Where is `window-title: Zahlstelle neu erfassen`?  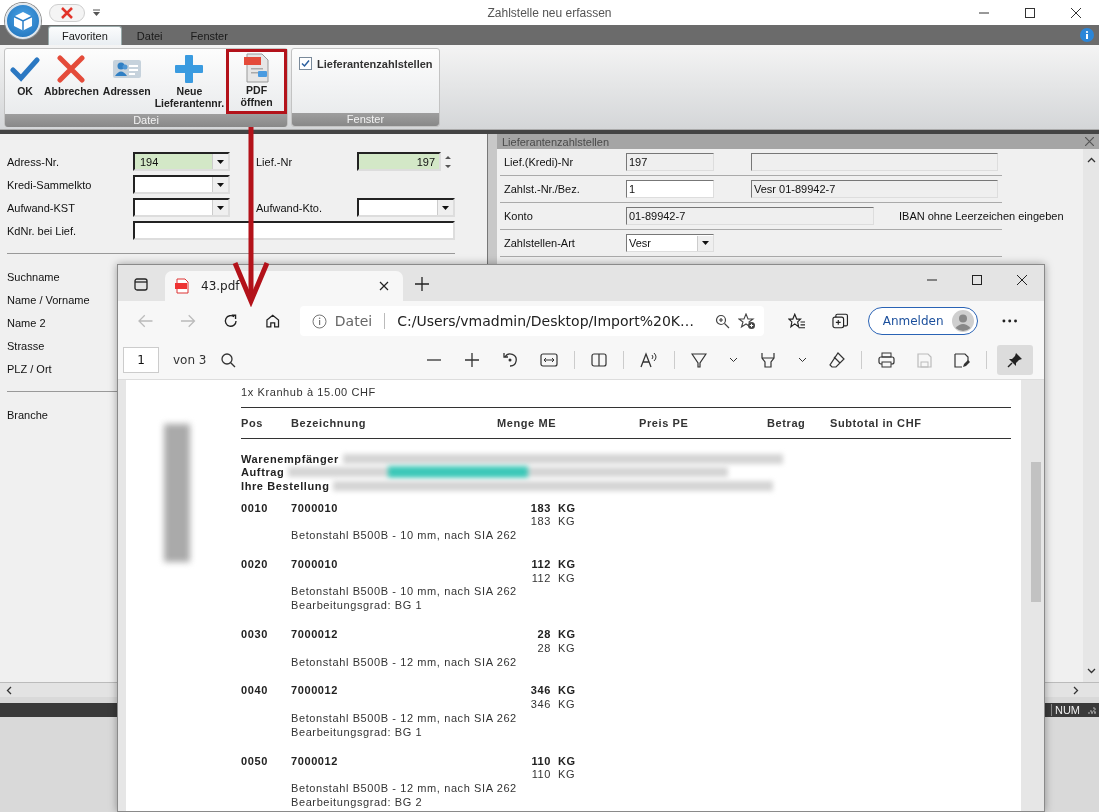
window-title: Zahlstelle neu erfassen is located at coordinates (549, 12).